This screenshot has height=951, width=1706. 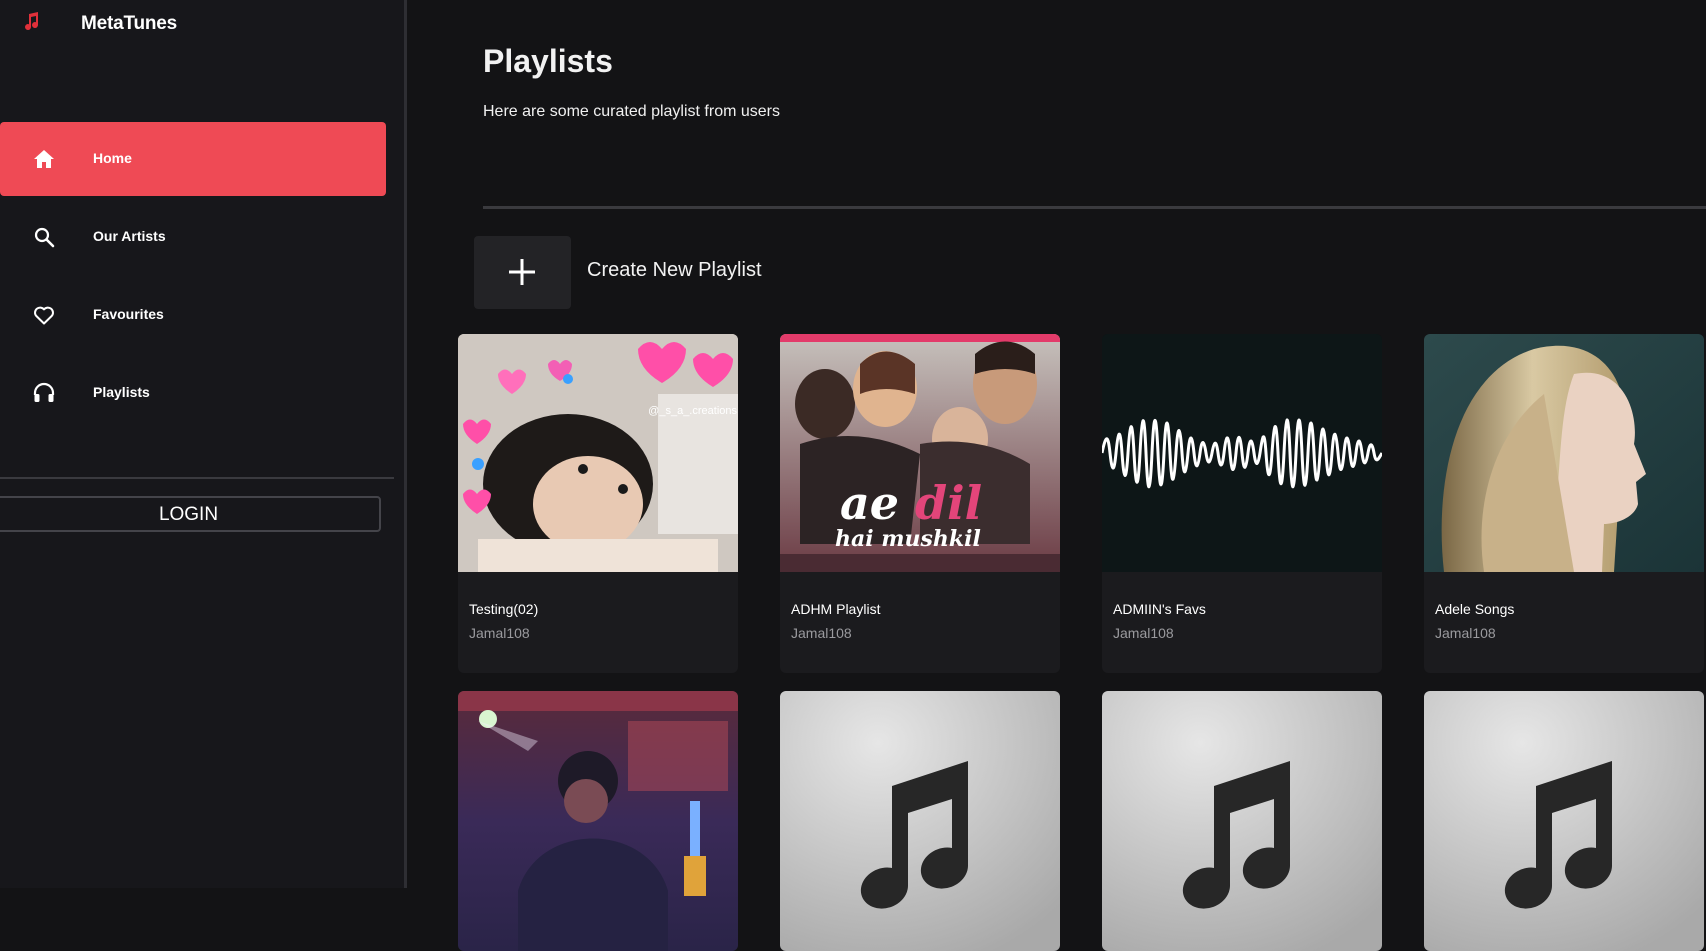 What do you see at coordinates (193, 393) in the screenshot?
I see `sidebar-item-playlists: Playlists` at bounding box center [193, 393].